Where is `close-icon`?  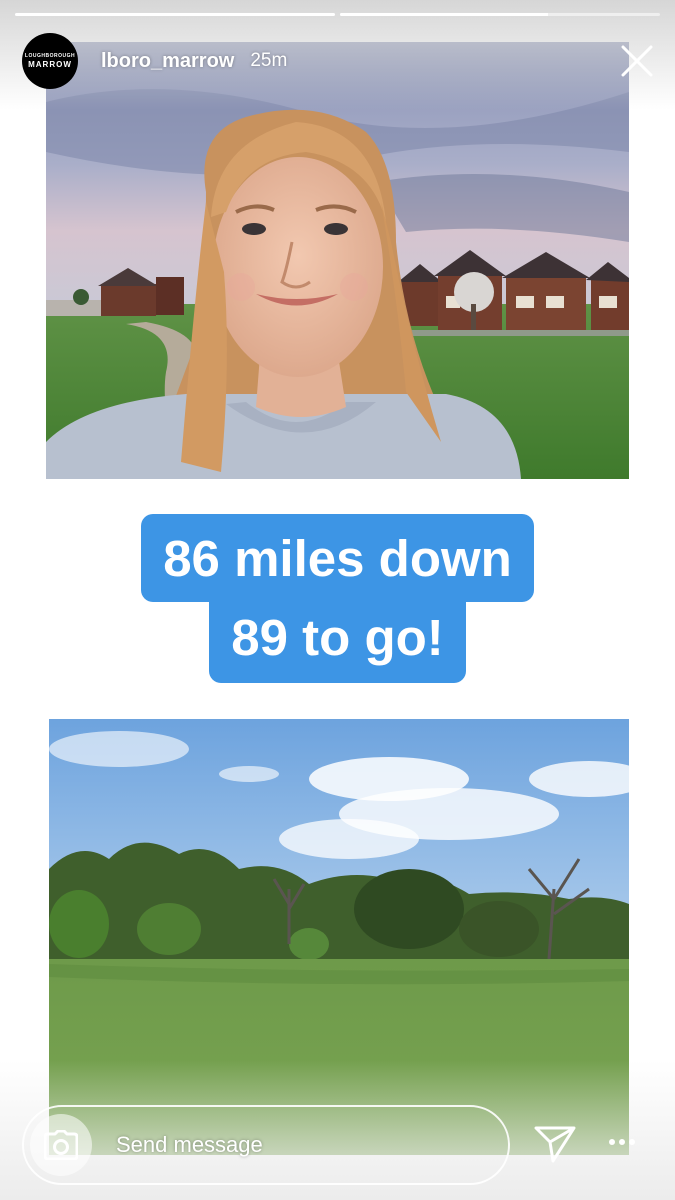
close-icon is located at coordinates (637, 61).